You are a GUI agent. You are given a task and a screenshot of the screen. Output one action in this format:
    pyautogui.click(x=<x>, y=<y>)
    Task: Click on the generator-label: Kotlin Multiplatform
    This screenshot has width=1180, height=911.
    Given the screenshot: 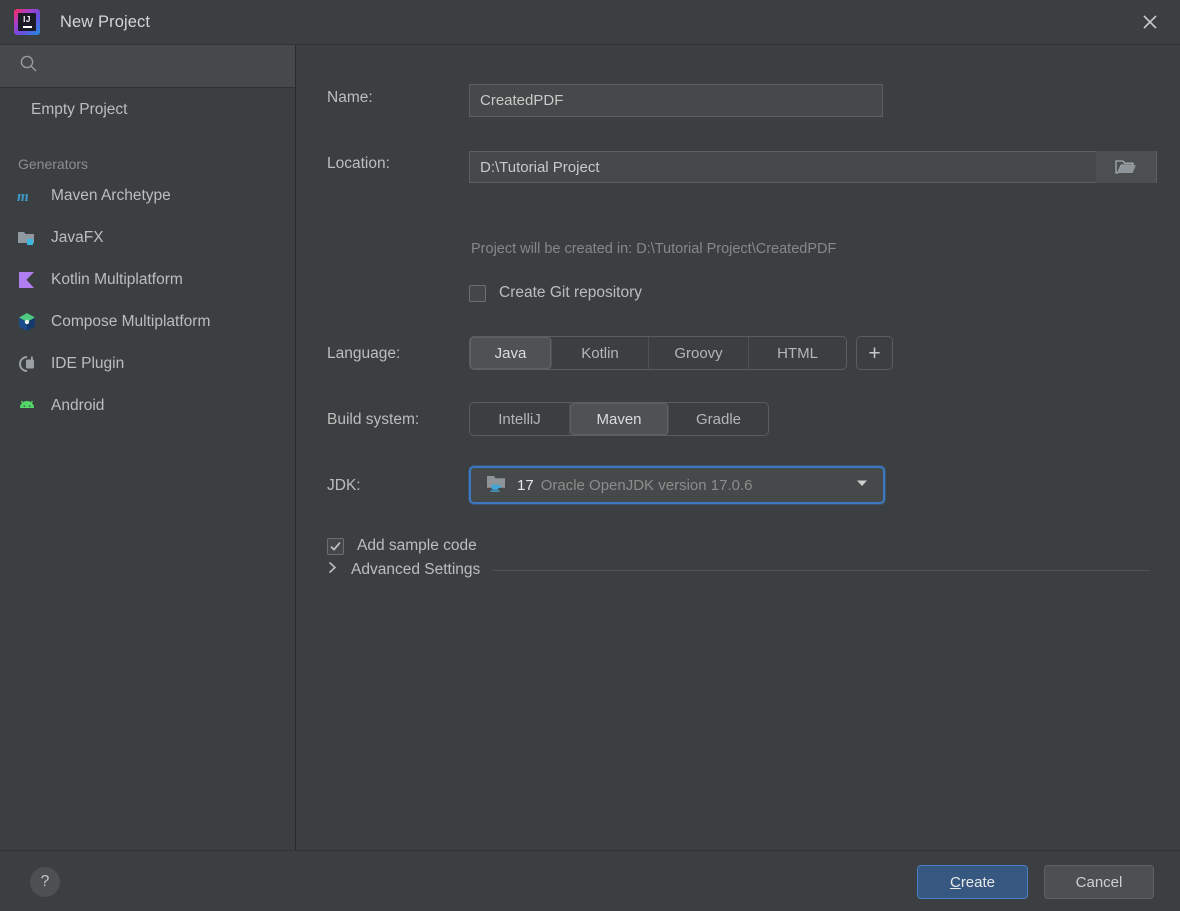 What is the action you would take?
    pyautogui.click(x=117, y=279)
    